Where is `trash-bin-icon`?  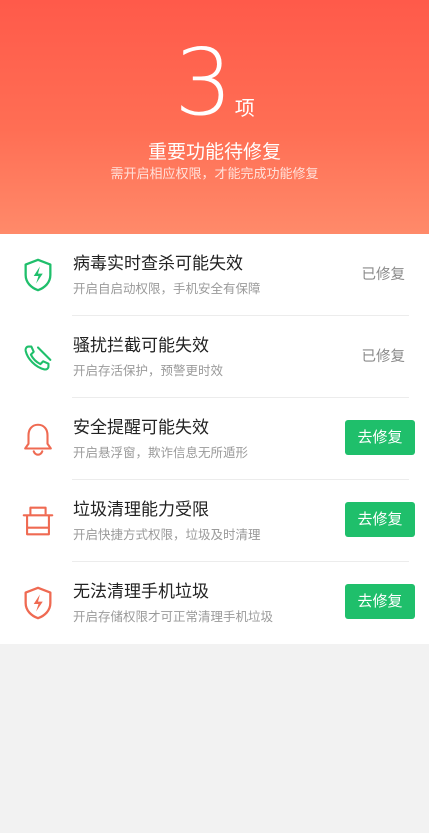 trash-bin-icon is located at coordinates (38, 521).